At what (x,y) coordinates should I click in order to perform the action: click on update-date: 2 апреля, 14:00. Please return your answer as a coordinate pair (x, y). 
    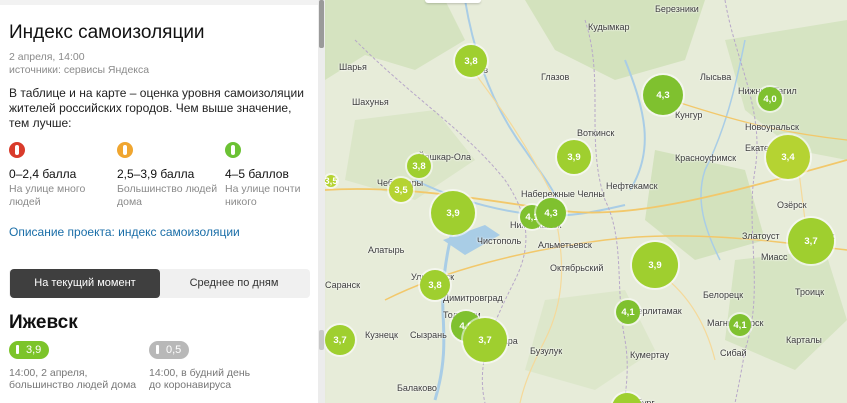
    Looking at the image, I should click on (47, 57).